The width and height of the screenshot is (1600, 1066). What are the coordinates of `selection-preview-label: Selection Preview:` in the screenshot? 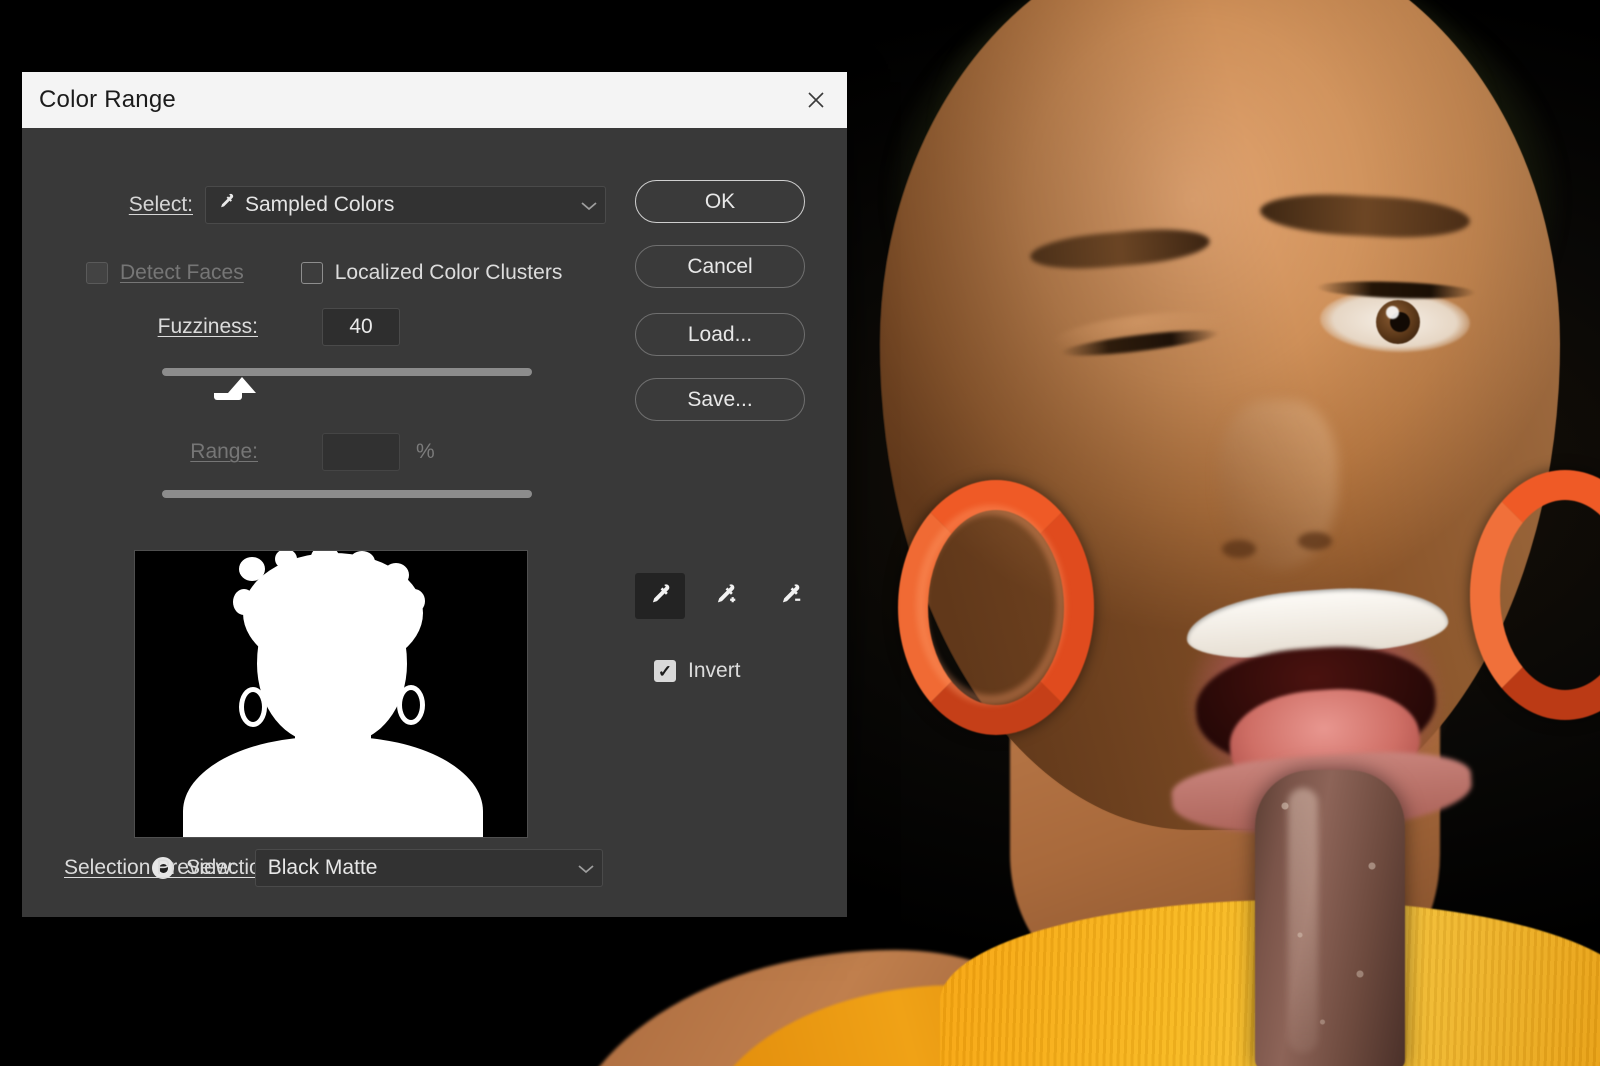 It's located at (150, 868).